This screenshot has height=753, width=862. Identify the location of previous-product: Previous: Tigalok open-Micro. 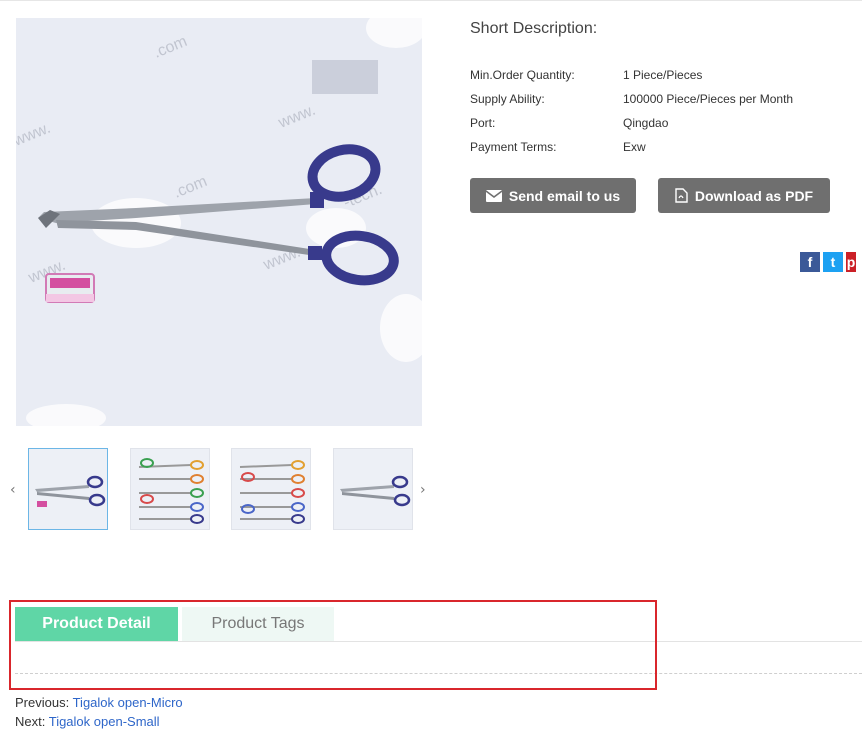
(99, 702).